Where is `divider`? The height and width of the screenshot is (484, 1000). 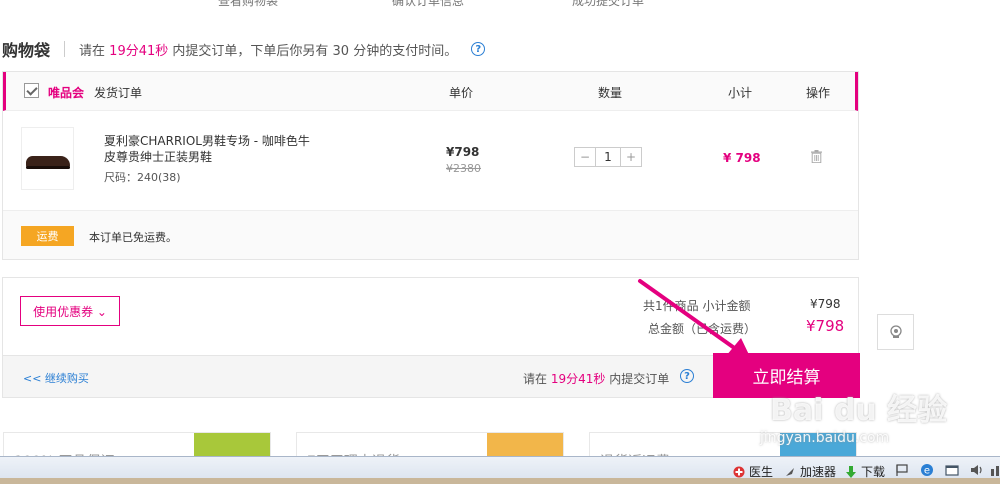 divider is located at coordinates (65, 49).